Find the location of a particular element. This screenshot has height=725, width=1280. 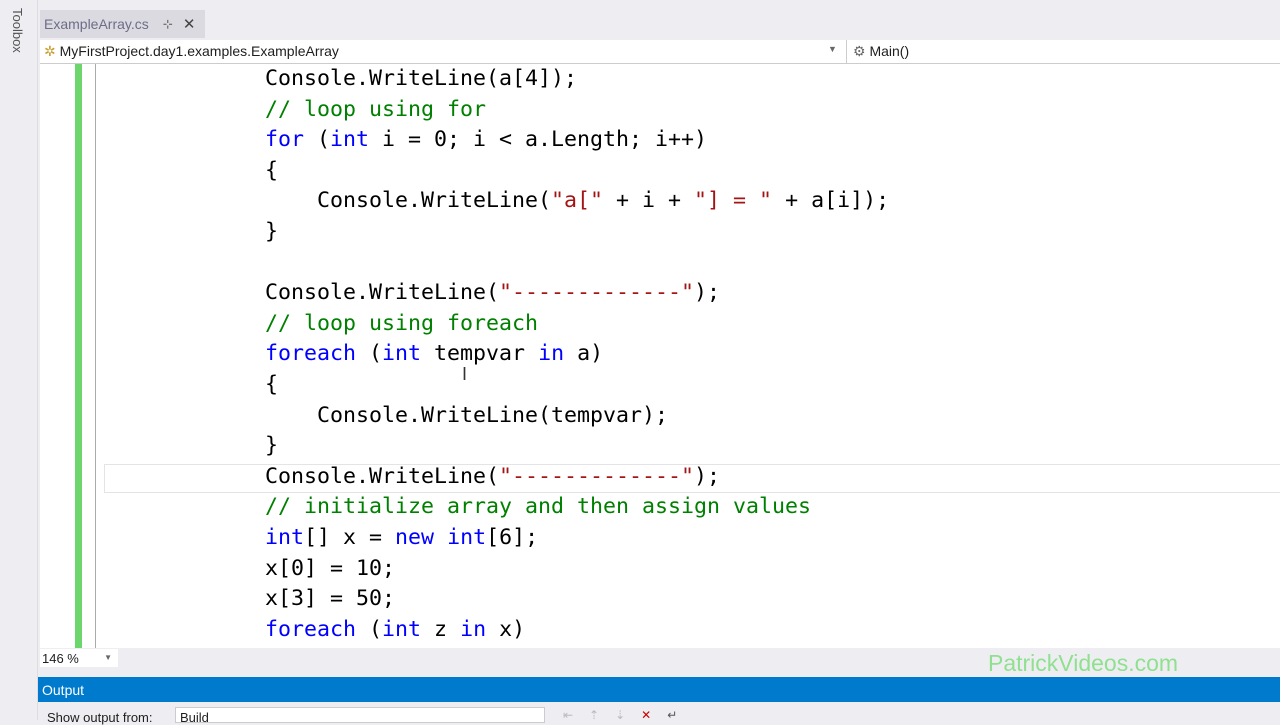

toolbox-strip: Toolbox is located at coordinates (19, 360).